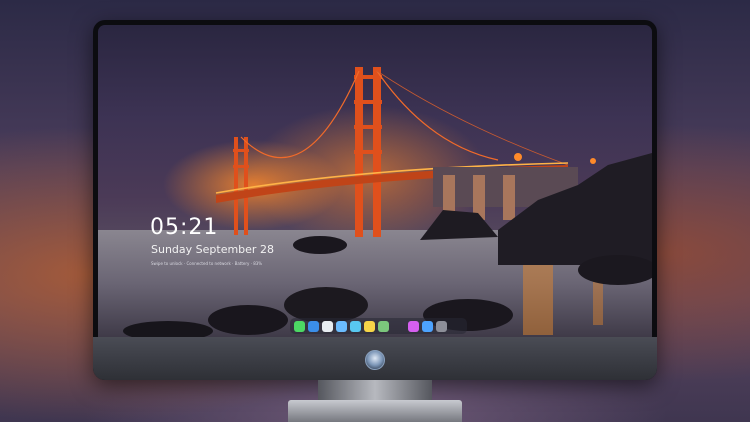 The height and width of the screenshot is (422, 750). What do you see at coordinates (369, 326) in the screenshot?
I see `notes-icon` at bounding box center [369, 326].